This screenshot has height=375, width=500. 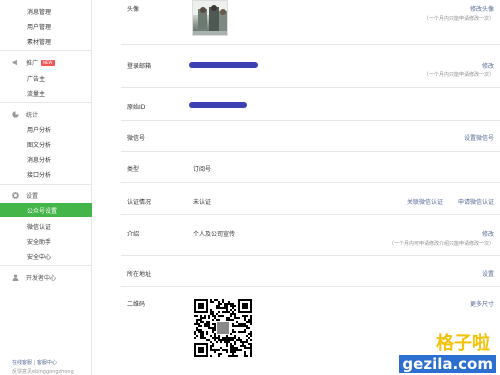 What do you see at coordinates (14, 62) in the screenshot?
I see `megaphone-icon` at bounding box center [14, 62].